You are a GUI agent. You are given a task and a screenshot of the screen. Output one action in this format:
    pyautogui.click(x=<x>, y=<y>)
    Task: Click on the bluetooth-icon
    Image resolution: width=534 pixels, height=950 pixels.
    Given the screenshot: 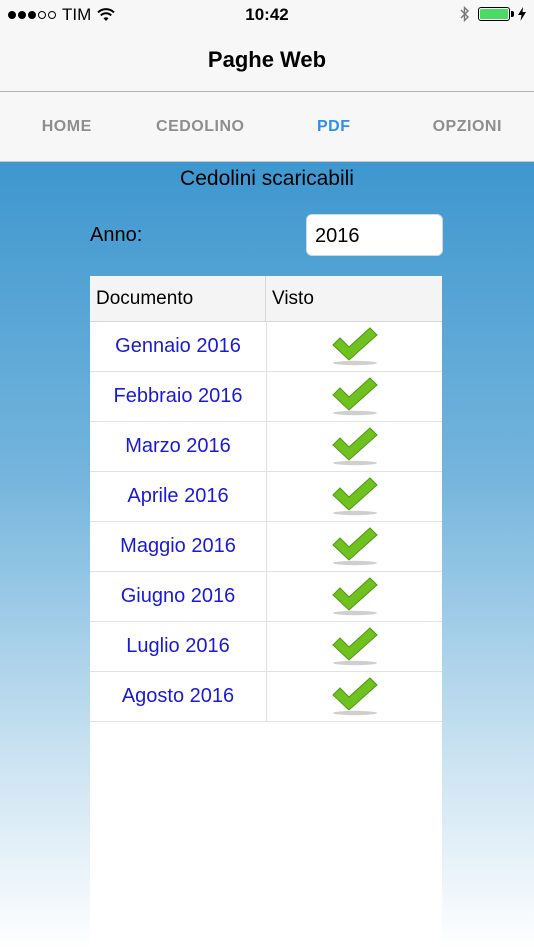 What is the action you would take?
    pyautogui.click(x=464, y=14)
    